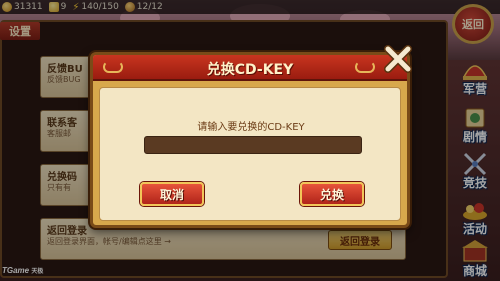 The image size is (500, 281). I want to click on cancel-button: 取消, so click(172, 194).